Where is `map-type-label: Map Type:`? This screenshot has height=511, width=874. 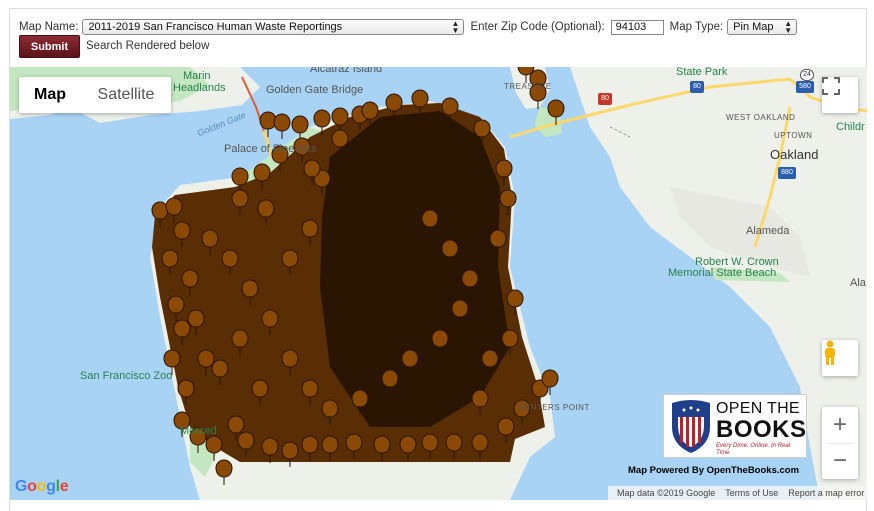 map-type-label: Map Type: is located at coordinates (696, 27).